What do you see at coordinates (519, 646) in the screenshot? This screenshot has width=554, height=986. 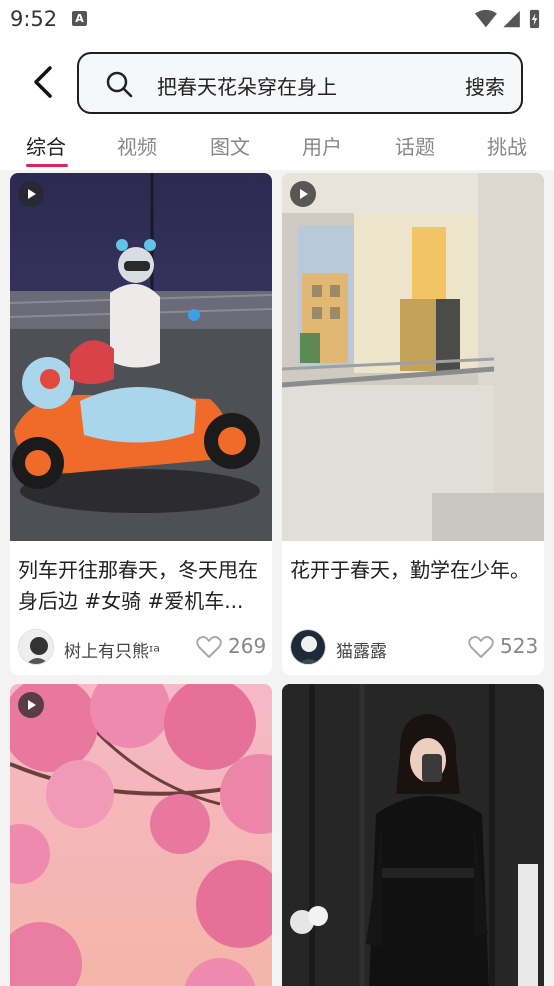 I see `like-count: 523` at bounding box center [519, 646].